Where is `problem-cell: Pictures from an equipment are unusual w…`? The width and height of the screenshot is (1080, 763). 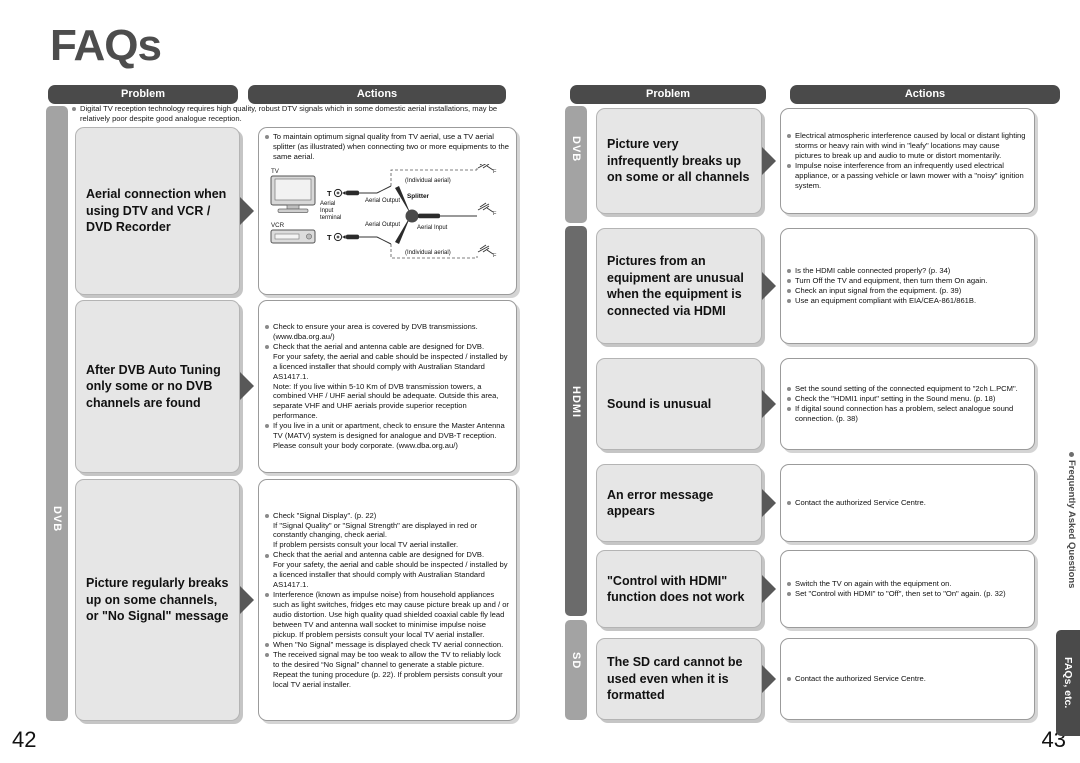 problem-cell: Pictures from an equipment are unusual w… is located at coordinates (679, 286).